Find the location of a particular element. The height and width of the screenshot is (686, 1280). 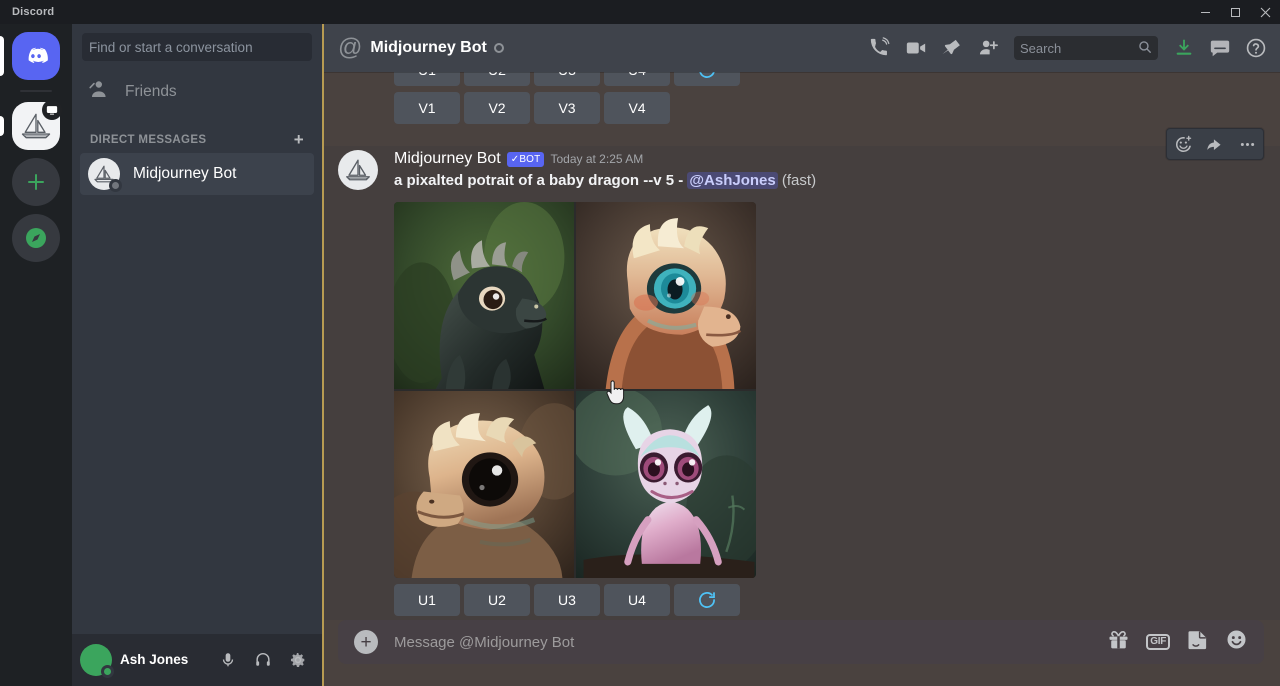

dm-item-label: Midjourney Bot is located at coordinates (185, 173).